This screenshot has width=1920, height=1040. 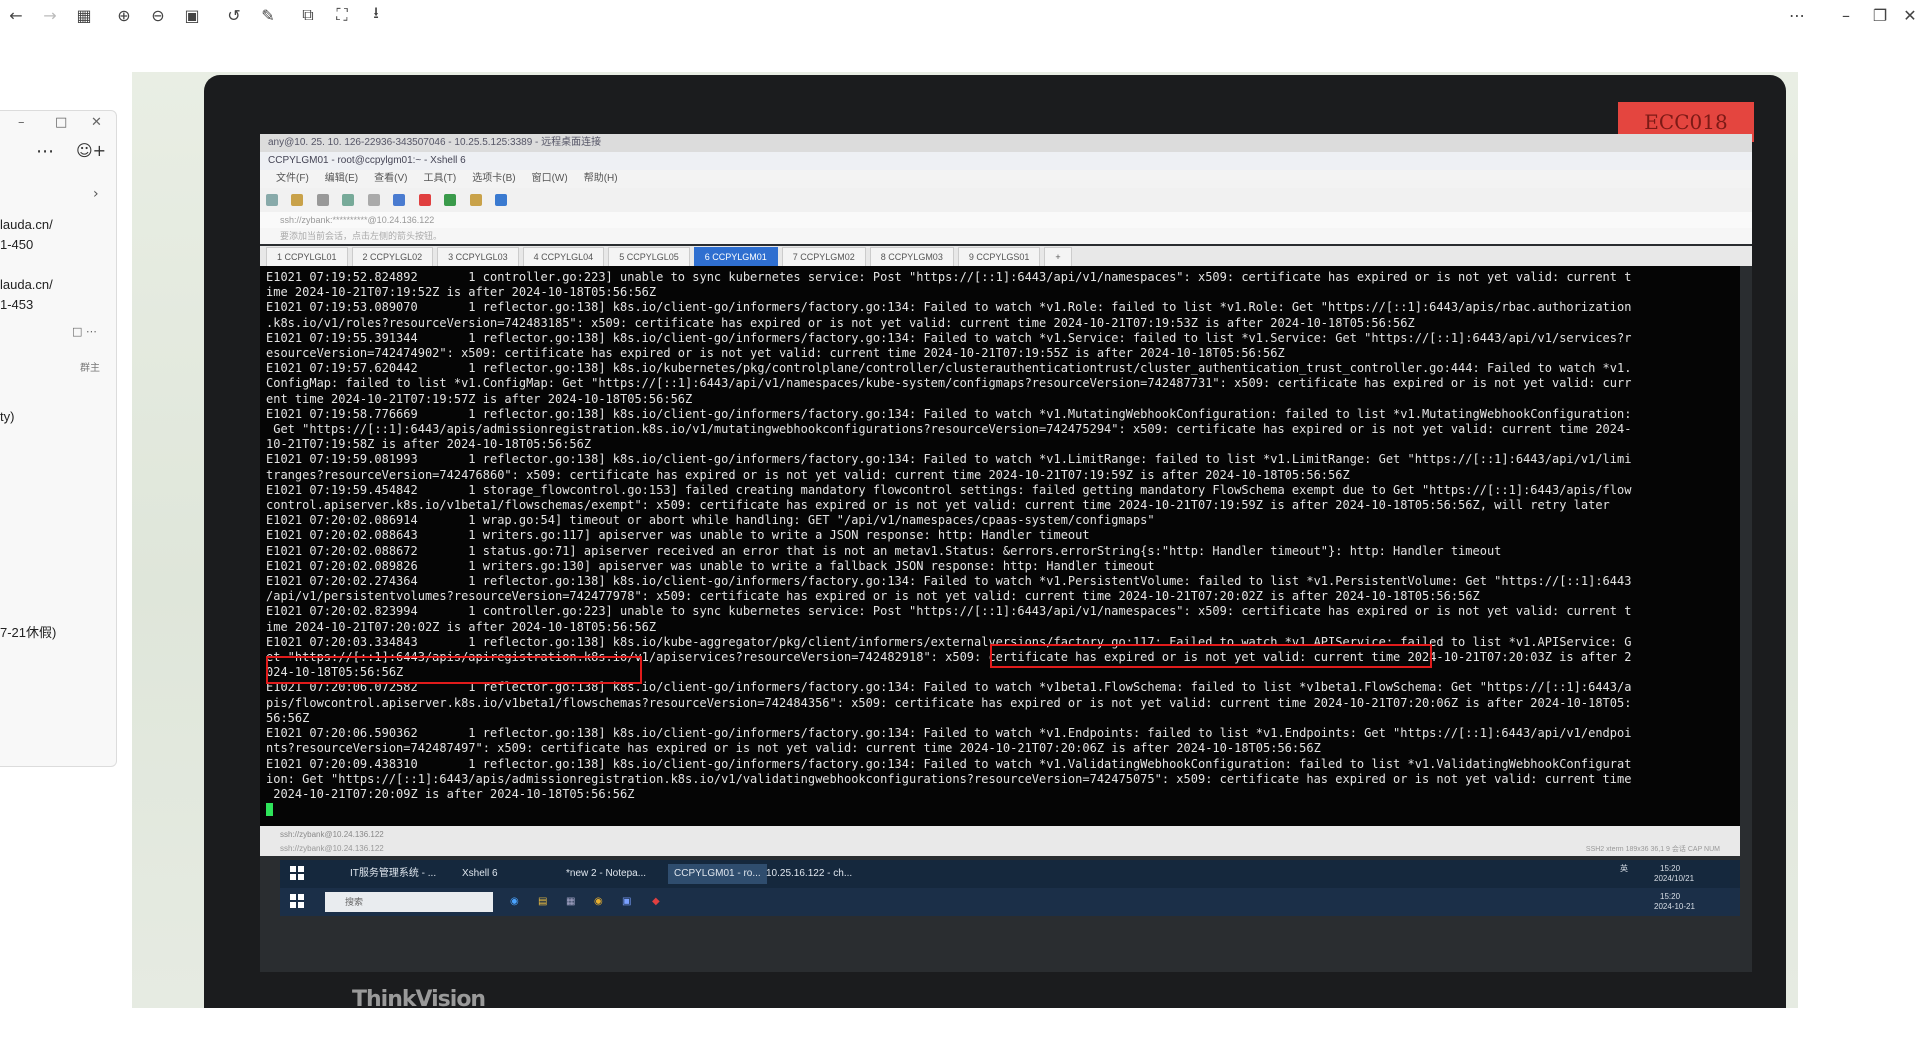 I want to click on group-owner-badge: 群主, so click(x=90, y=368).